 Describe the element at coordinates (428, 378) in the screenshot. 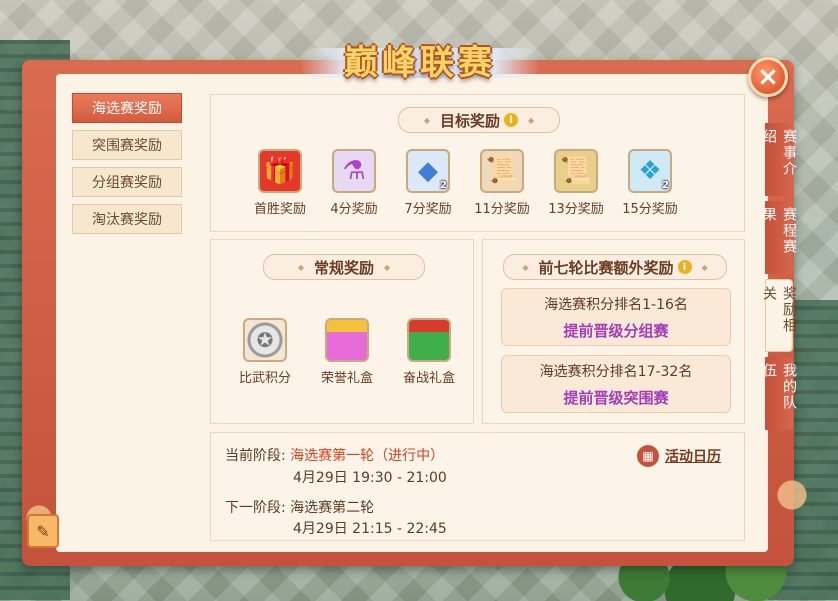

I see `reward-label: 奋战礼盒` at that location.